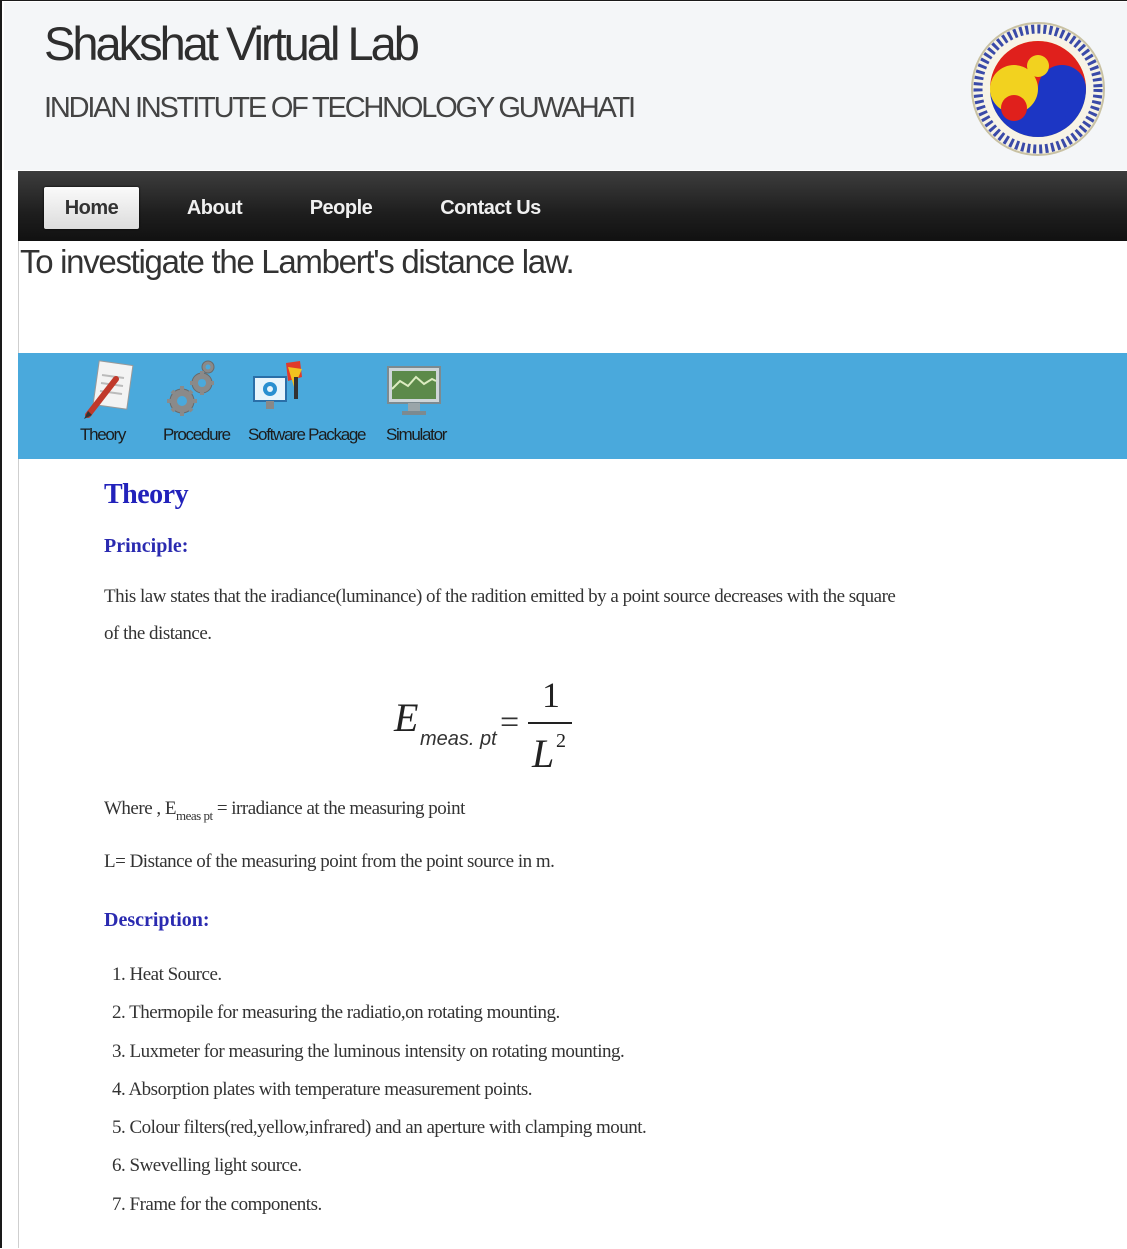 This screenshot has width=1127, height=1249. I want to click on nav-contact-us: Contact Us, so click(490, 208).